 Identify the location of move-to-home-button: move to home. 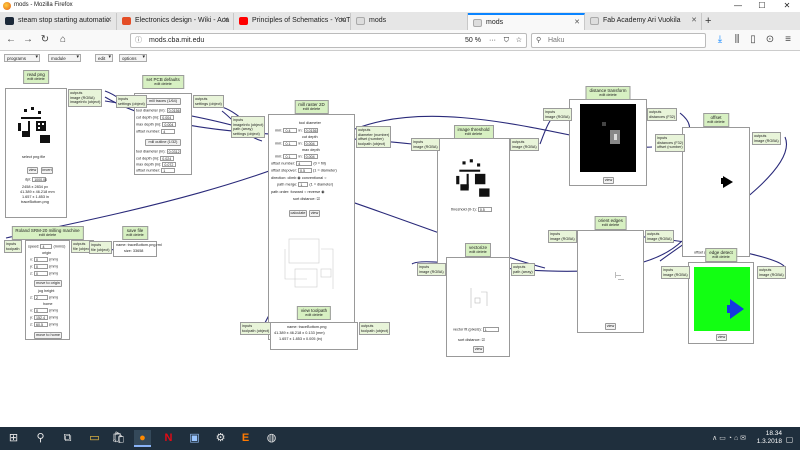
(48, 335).